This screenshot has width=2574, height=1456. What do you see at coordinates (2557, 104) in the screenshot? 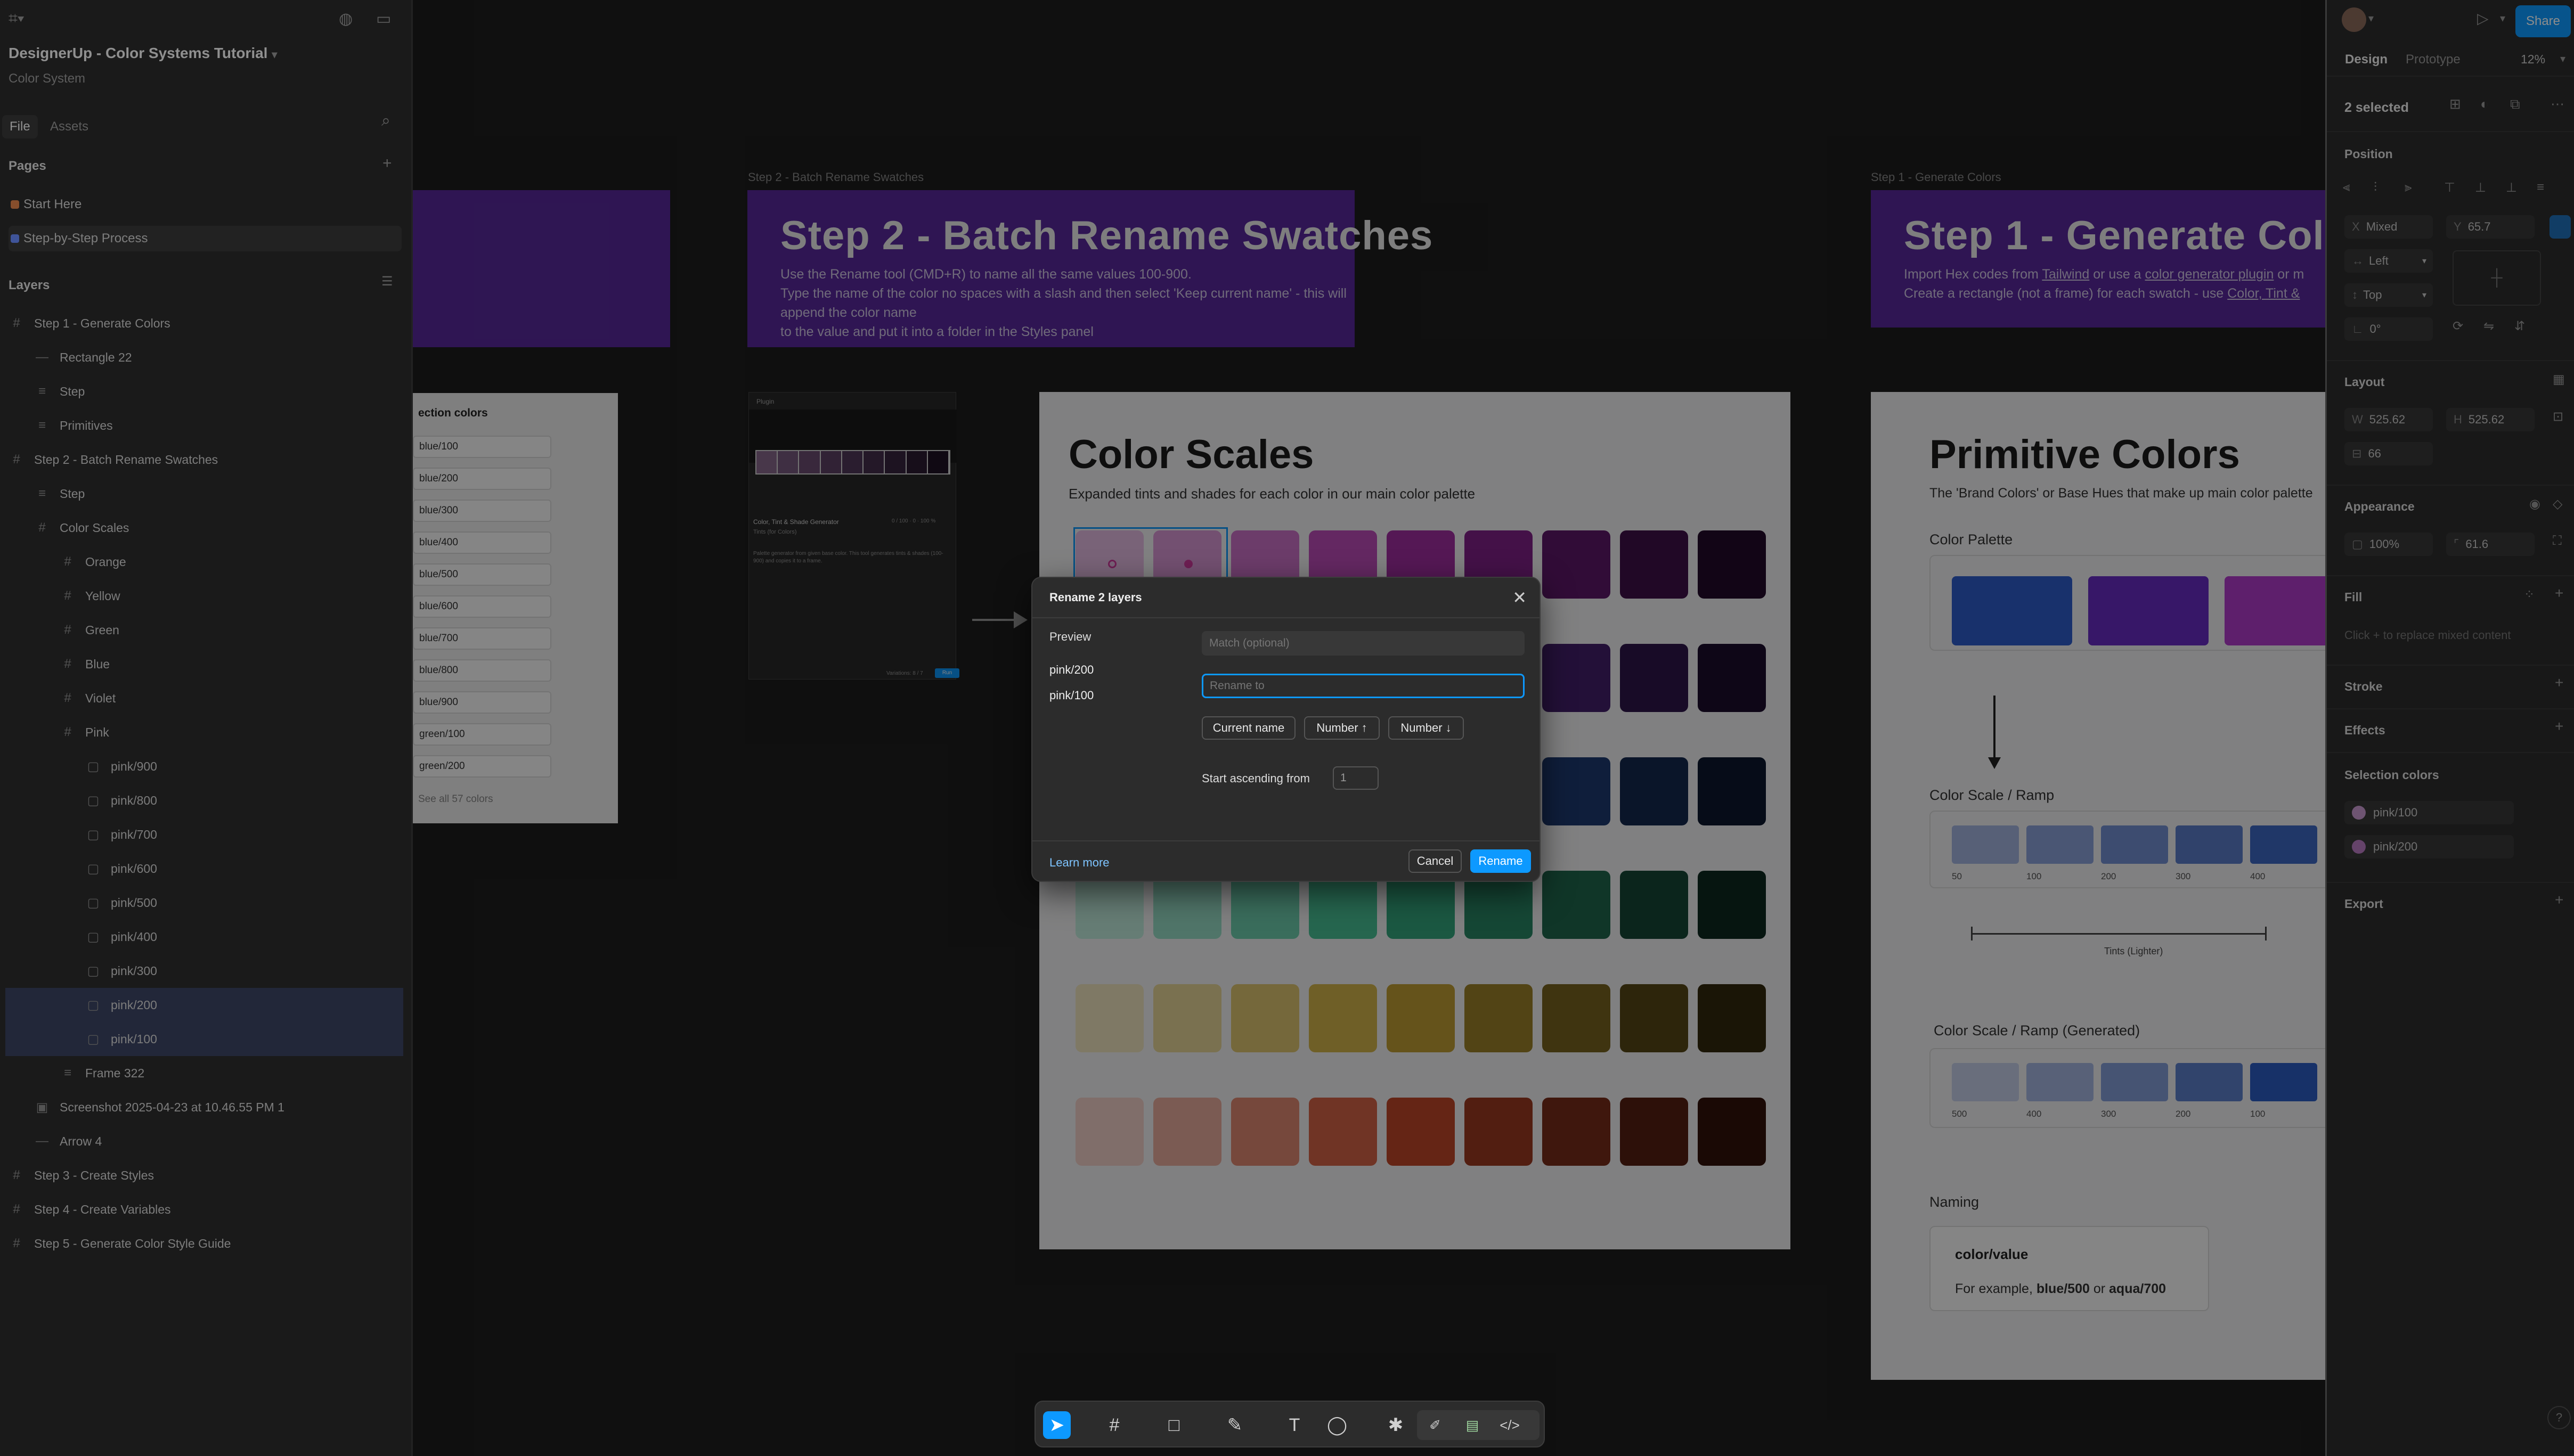
I see `more-icon: ⋯` at bounding box center [2557, 104].